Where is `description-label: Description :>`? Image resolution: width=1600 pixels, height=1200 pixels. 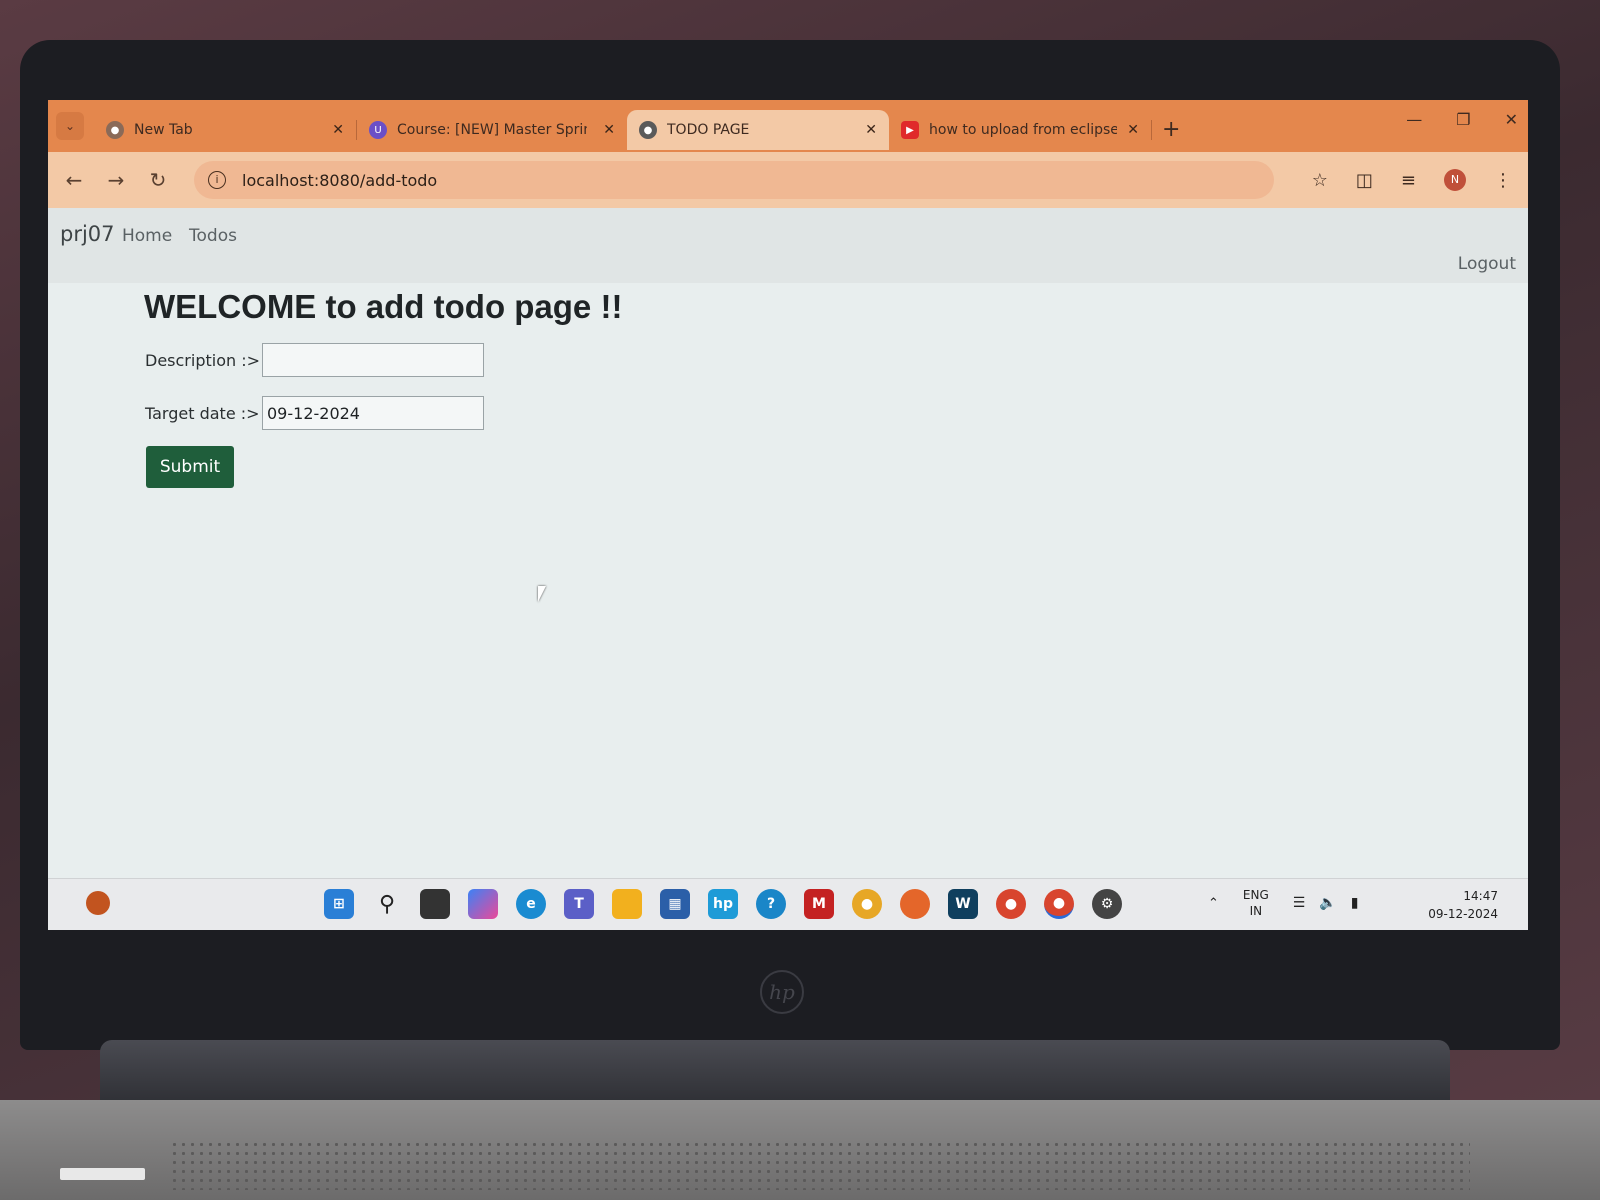 description-label: Description :> is located at coordinates (203, 360).